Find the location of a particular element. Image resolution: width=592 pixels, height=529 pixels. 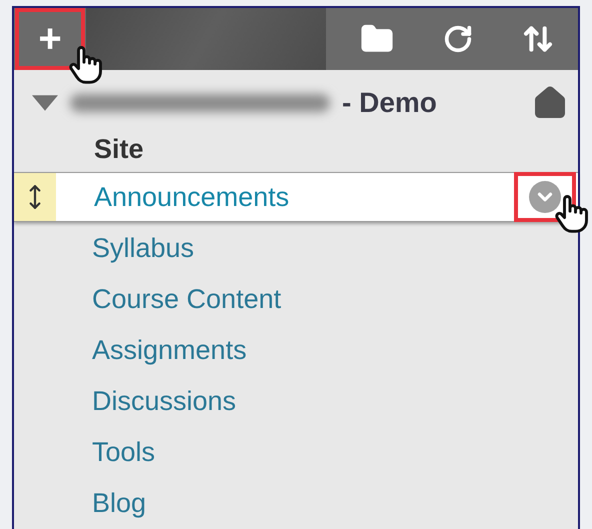

menu-item: Assignments is located at coordinates (169, 350).